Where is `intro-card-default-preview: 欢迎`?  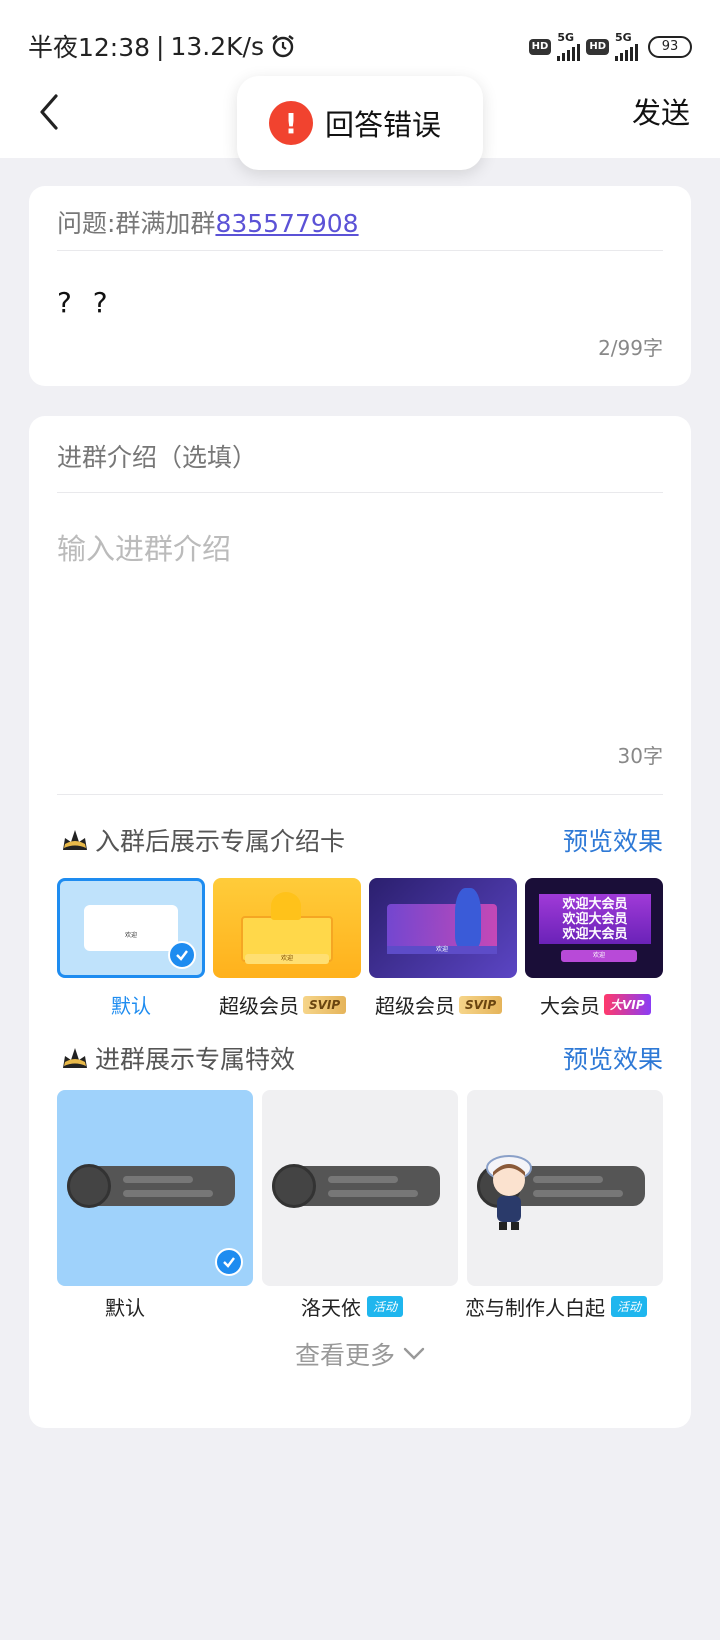
intro-card-default-preview: 欢迎 is located at coordinates (131, 928).